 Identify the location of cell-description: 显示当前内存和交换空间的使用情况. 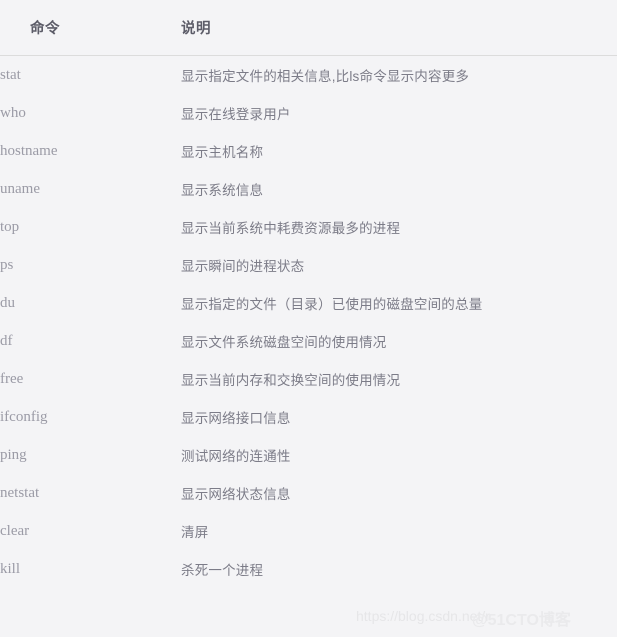
(291, 380).